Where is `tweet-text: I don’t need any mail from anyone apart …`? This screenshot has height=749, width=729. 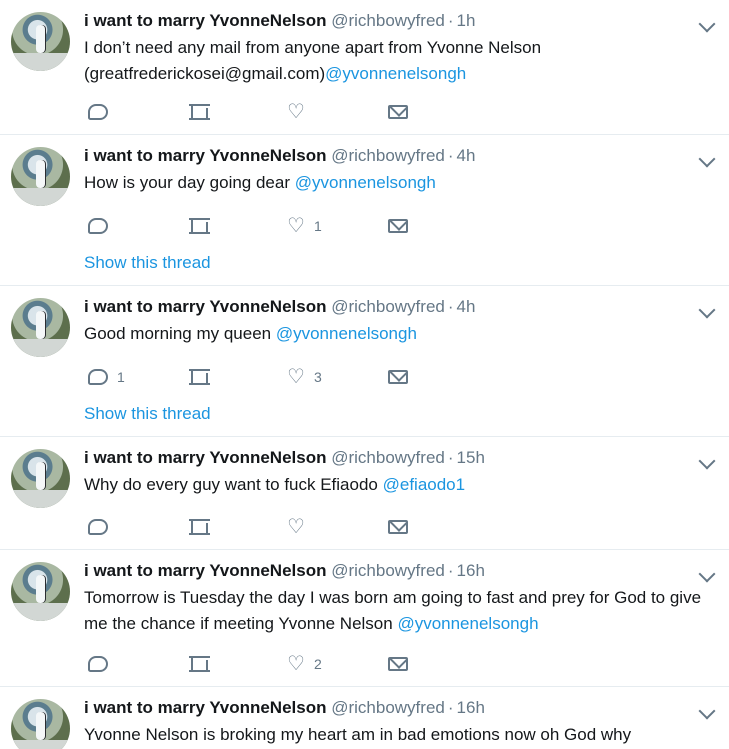
tweet-text: I don’t need any mail from anyone apart … is located at coordinates (394, 61).